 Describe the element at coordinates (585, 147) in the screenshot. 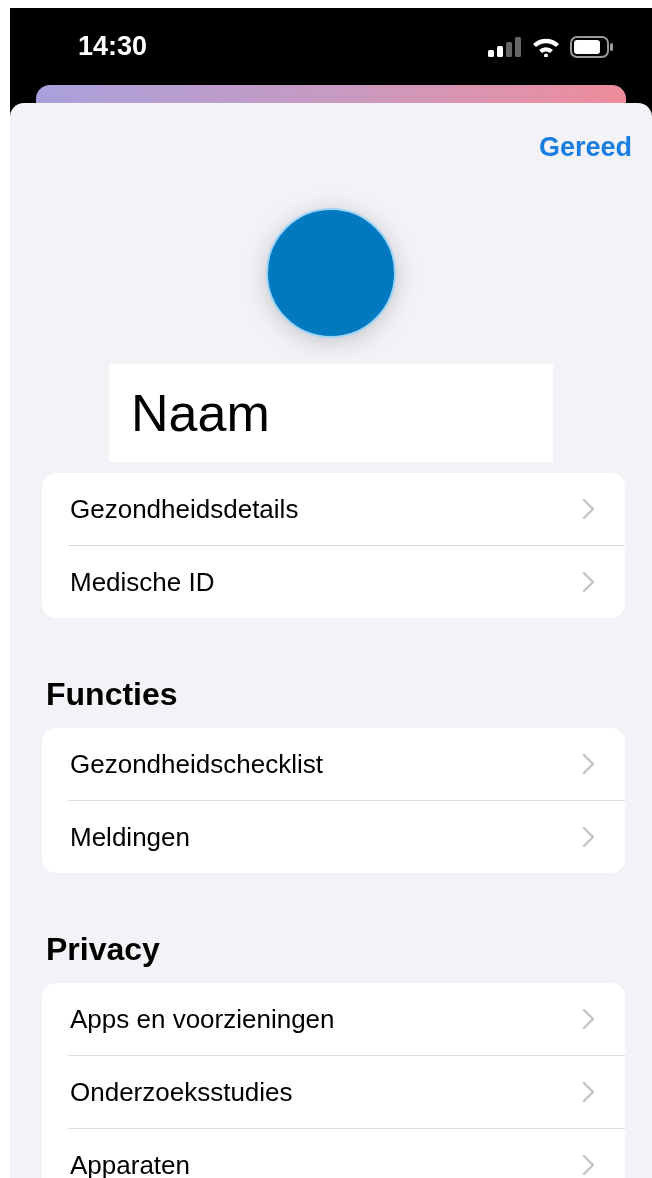

I see `done-button: Gereed` at that location.